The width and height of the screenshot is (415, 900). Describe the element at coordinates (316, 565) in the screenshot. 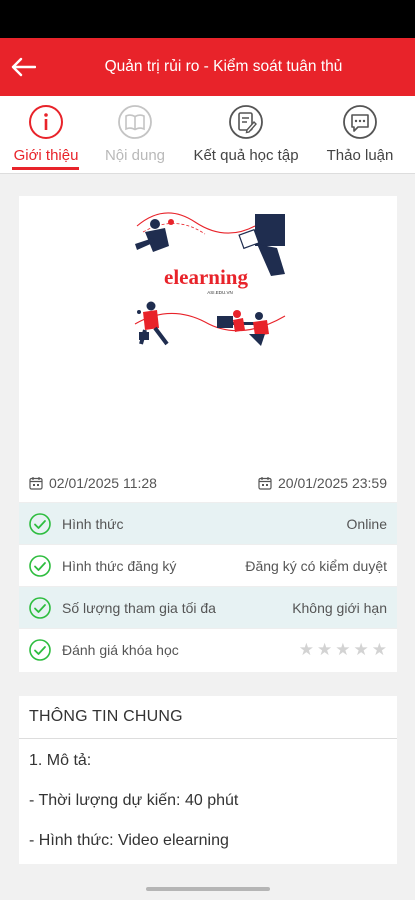

I see `info-value: Đăng ký có kiểm duyệt` at that location.